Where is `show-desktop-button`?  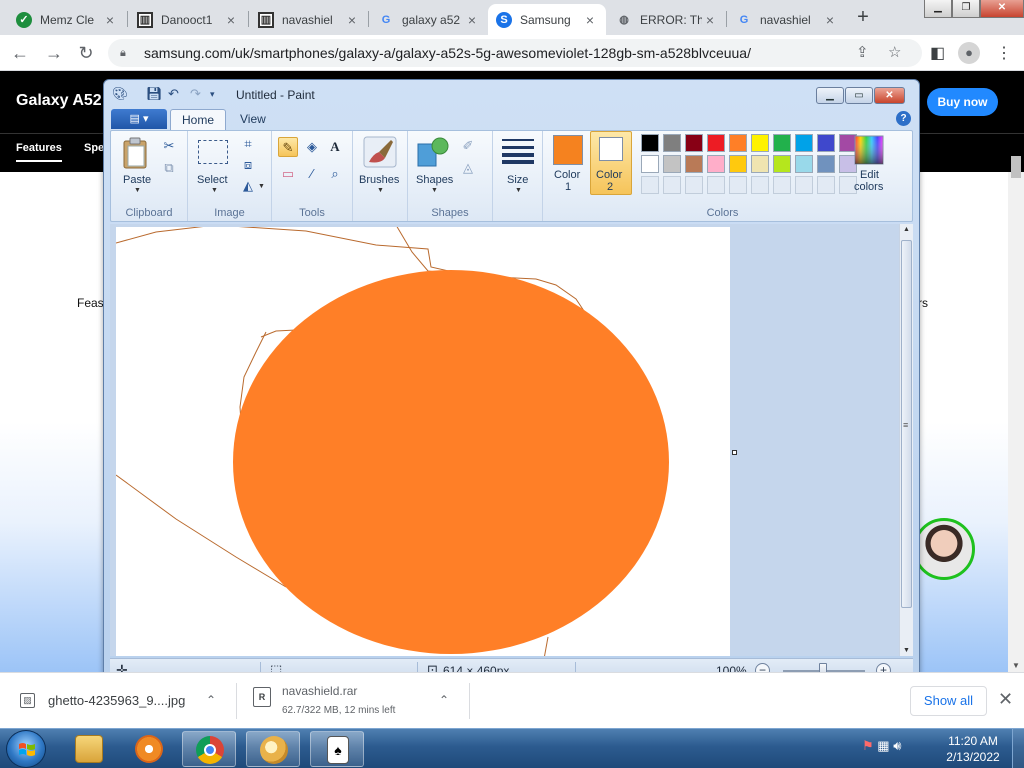
show-desktop-button is located at coordinates (1018, 748).